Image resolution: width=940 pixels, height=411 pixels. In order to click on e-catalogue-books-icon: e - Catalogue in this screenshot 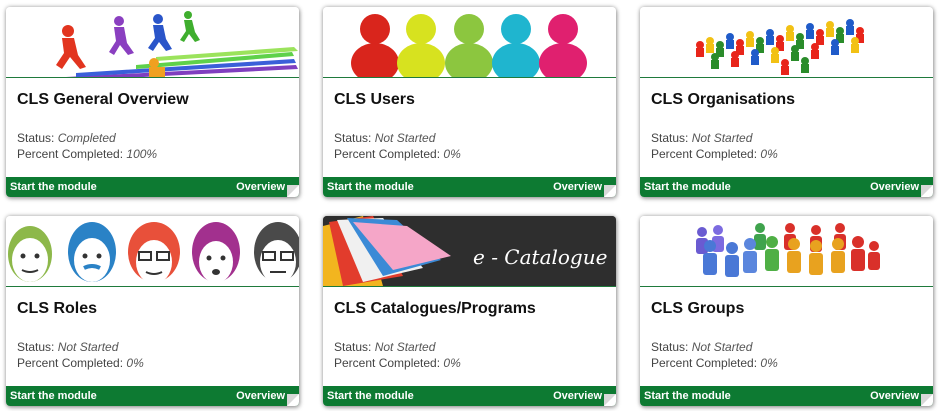, I will do `click(469, 251)`.